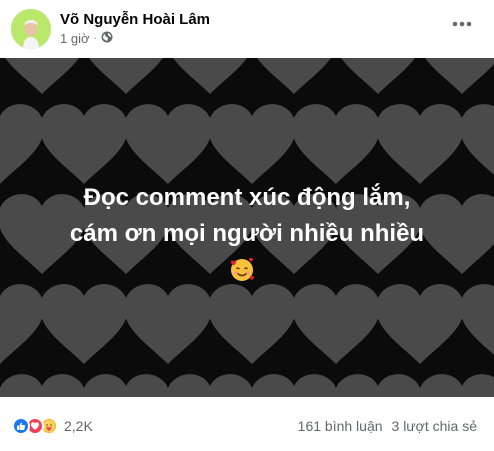 The image size is (494, 451). What do you see at coordinates (340, 426) in the screenshot?
I see `comments-count: 161 bình luận` at bounding box center [340, 426].